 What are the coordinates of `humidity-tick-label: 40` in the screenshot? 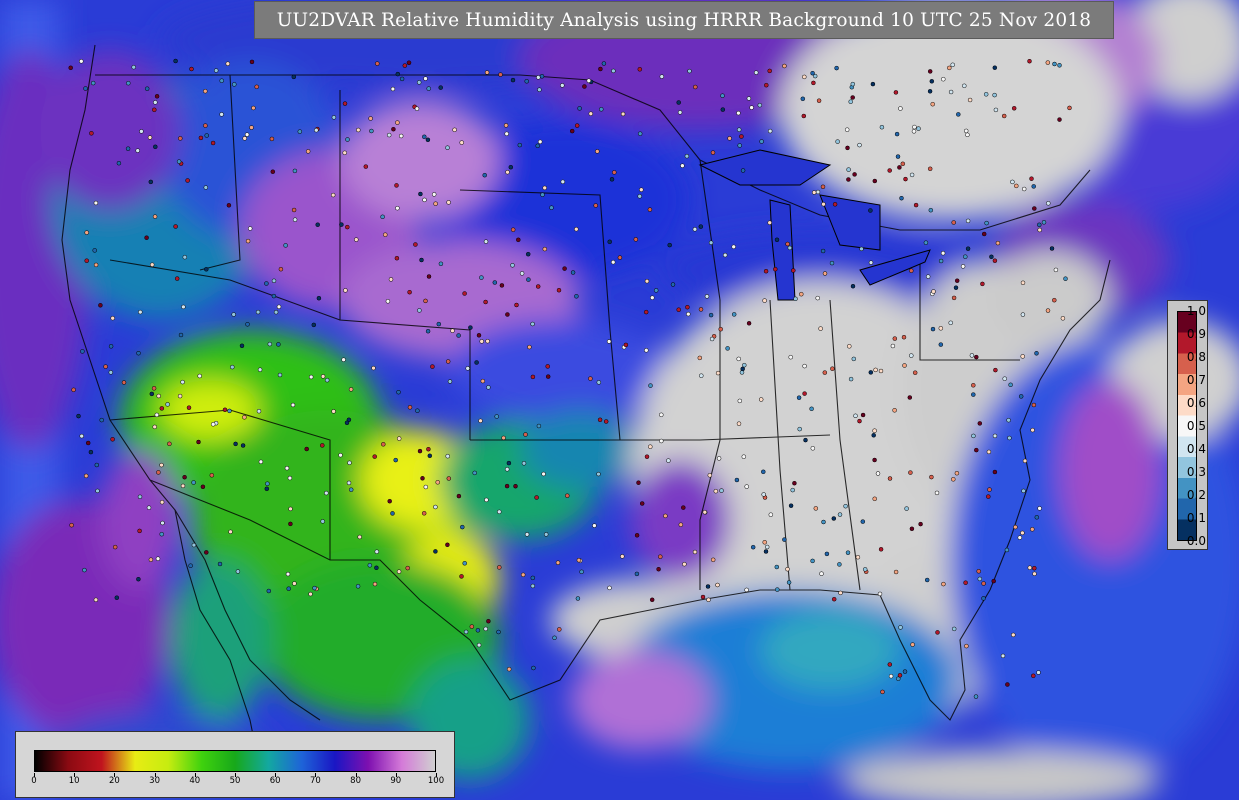 It's located at (195, 781).